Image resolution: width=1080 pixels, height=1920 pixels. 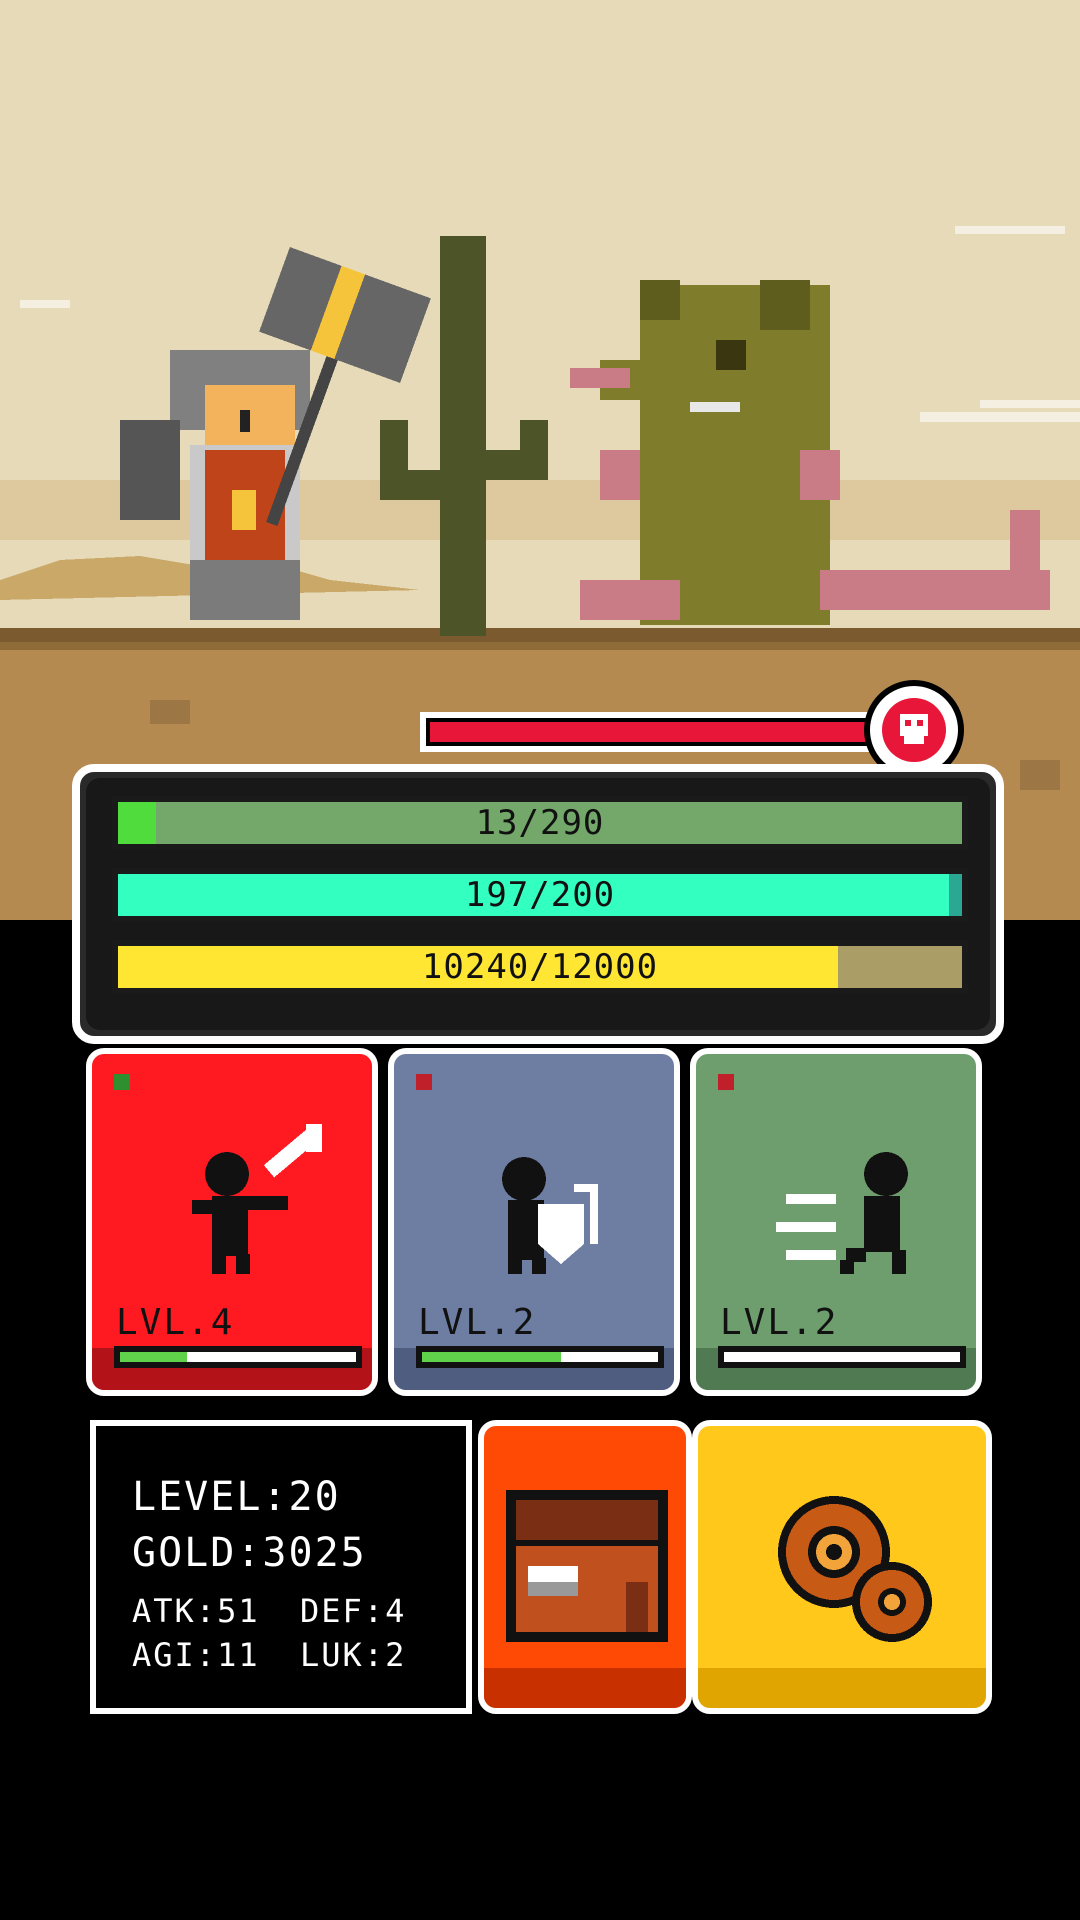 I want to click on experience-bar: 10240/12000, so click(x=540, y=967).